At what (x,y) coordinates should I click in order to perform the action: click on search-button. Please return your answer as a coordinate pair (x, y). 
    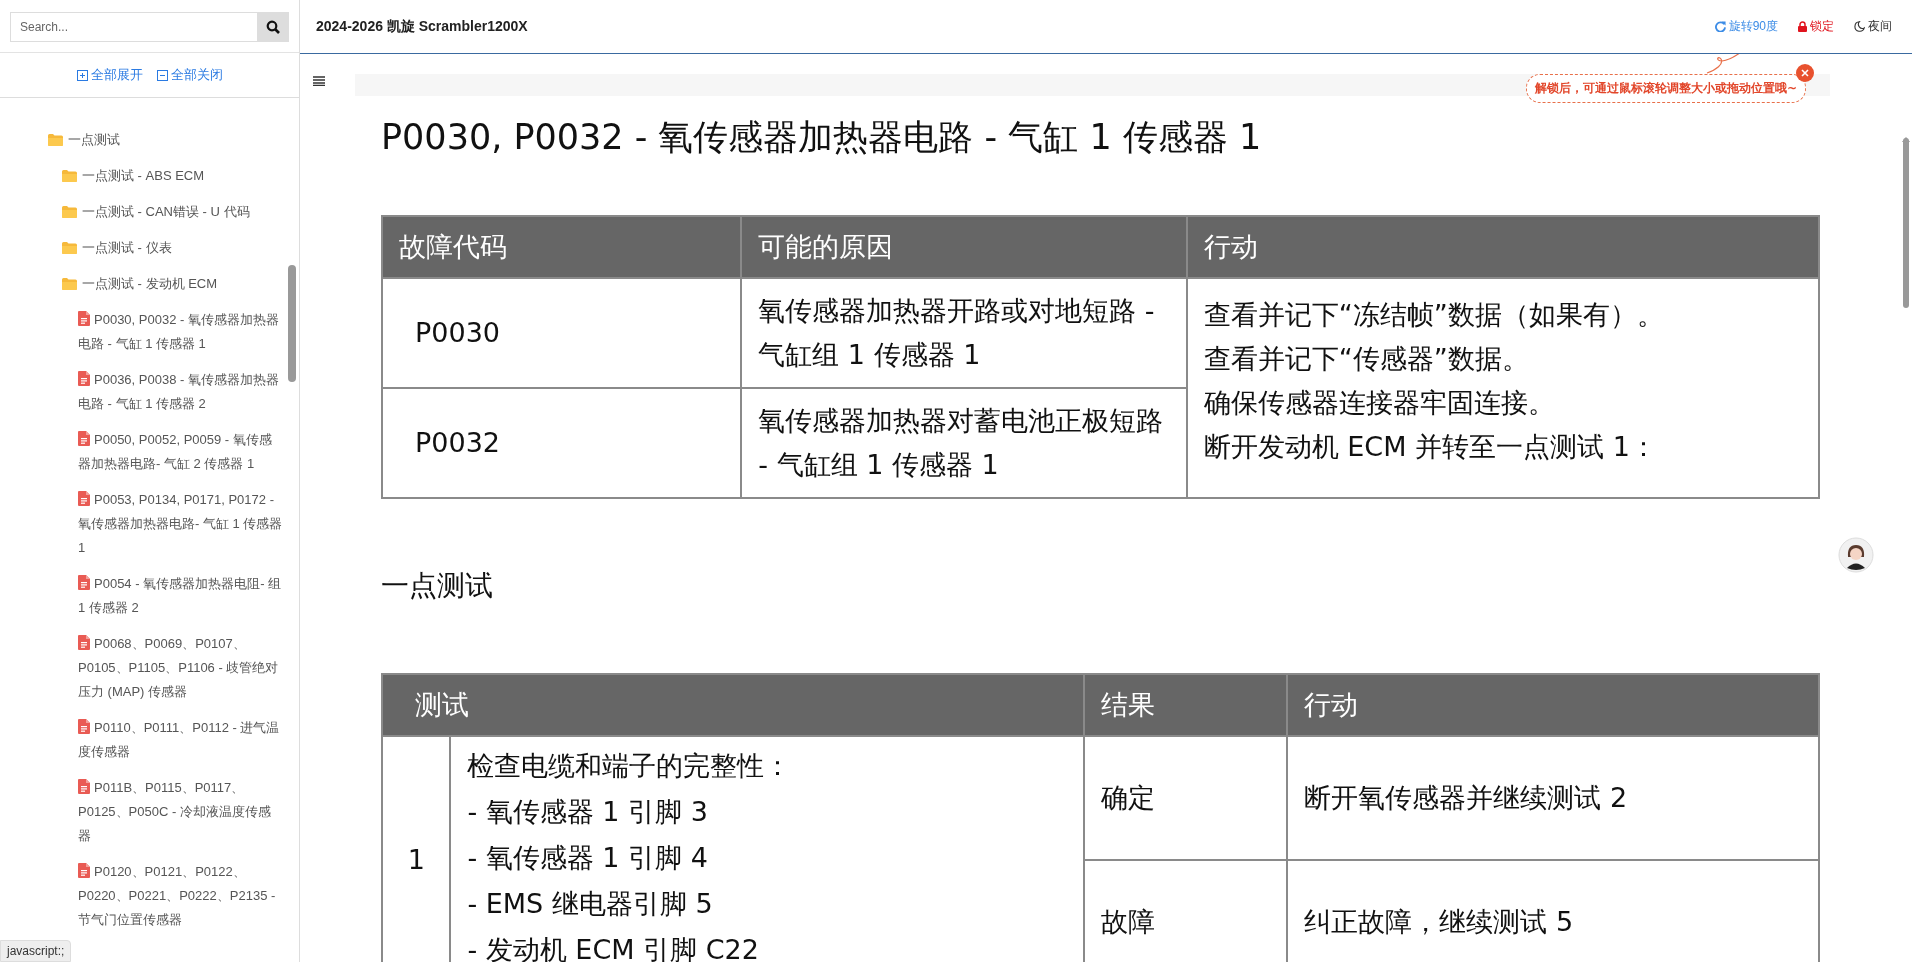
    Looking at the image, I should click on (273, 27).